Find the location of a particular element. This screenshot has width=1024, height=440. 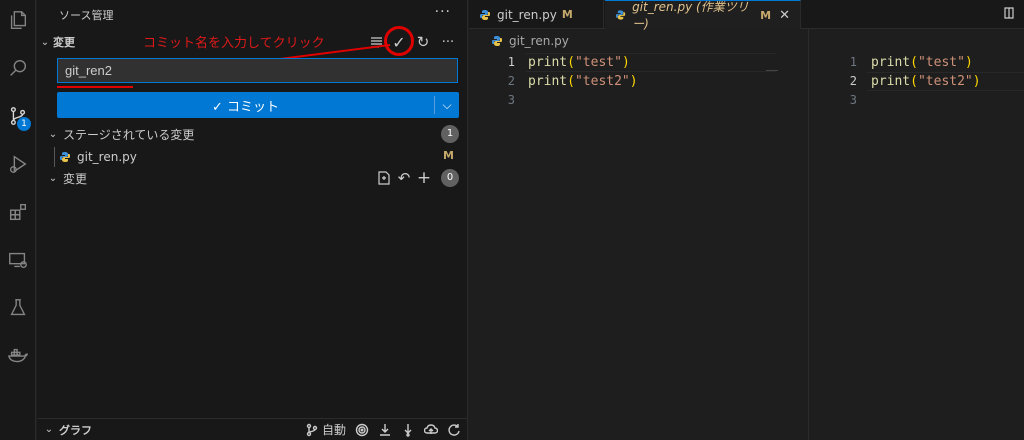

graph-section-label: グラフ is located at coordinates (75, 430).